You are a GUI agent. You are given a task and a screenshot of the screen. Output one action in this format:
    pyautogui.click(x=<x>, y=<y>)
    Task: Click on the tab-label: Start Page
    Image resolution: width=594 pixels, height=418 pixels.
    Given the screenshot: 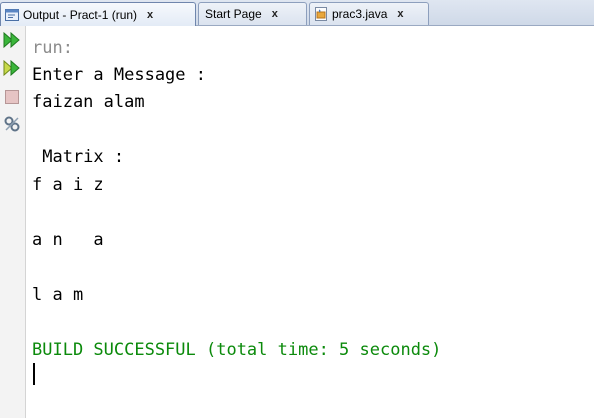 What is the action you would take?
    pyautogui.click(x=233, y=14)
    